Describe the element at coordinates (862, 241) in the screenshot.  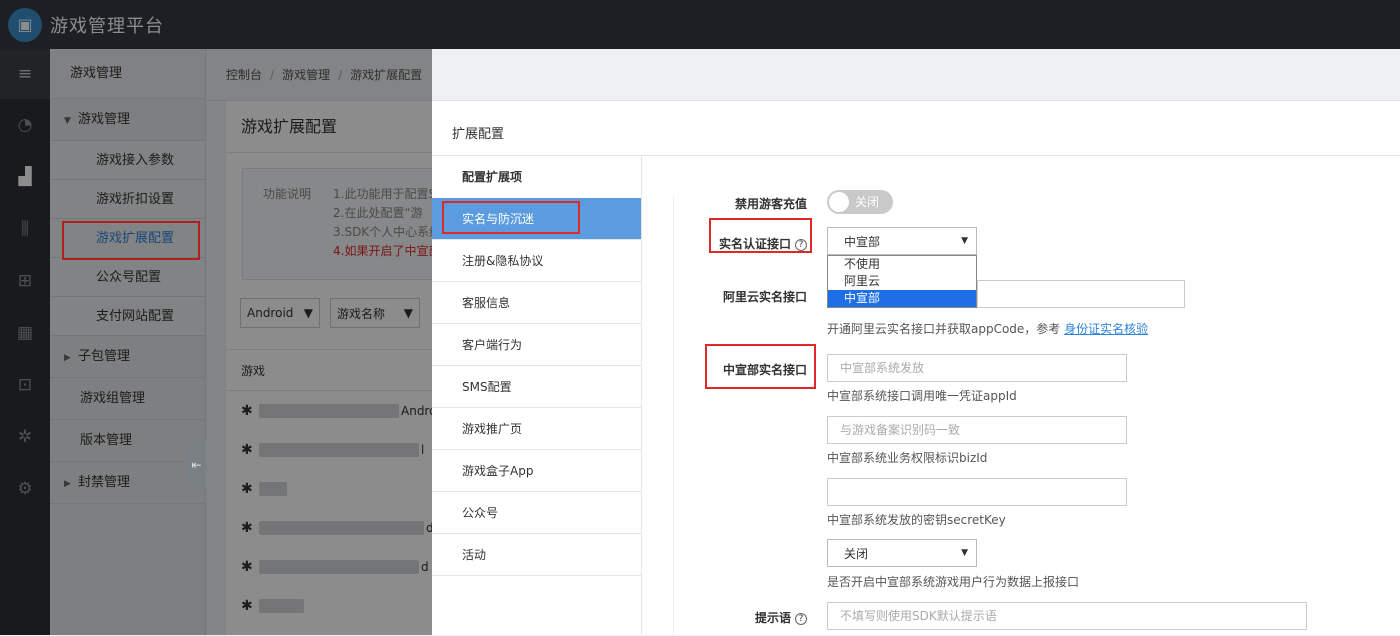
I see `realname-select-value: 中宣部` at that location.